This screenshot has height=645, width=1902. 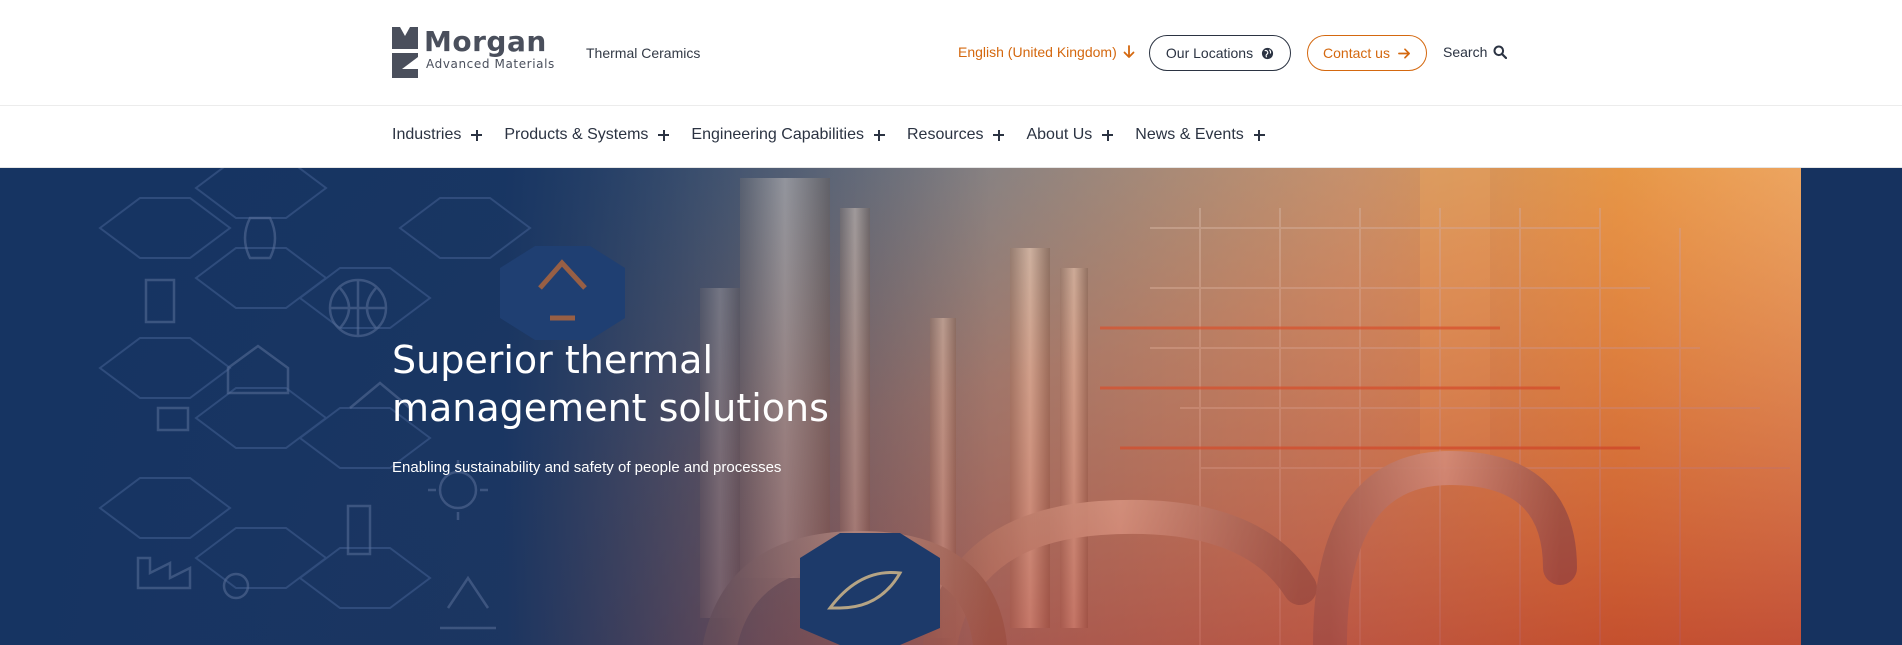 What do you see at coordinates (610, 384) in the screenshot?
I see `hero-title: Superior thermal management solutions` at bounding box center [610, 384].